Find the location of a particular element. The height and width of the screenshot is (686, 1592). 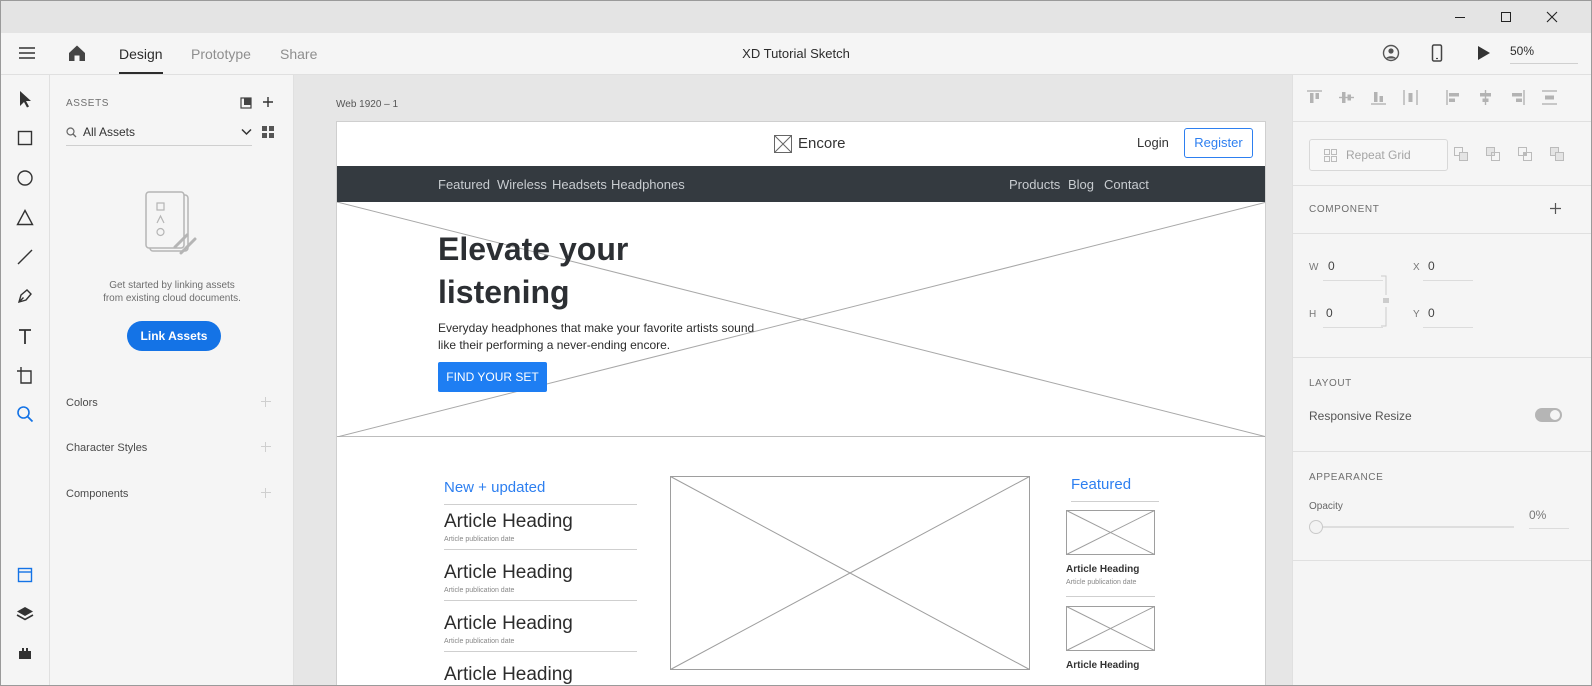

featured-article-heading-1: Article Heading is located at coordinates (1102, 569).